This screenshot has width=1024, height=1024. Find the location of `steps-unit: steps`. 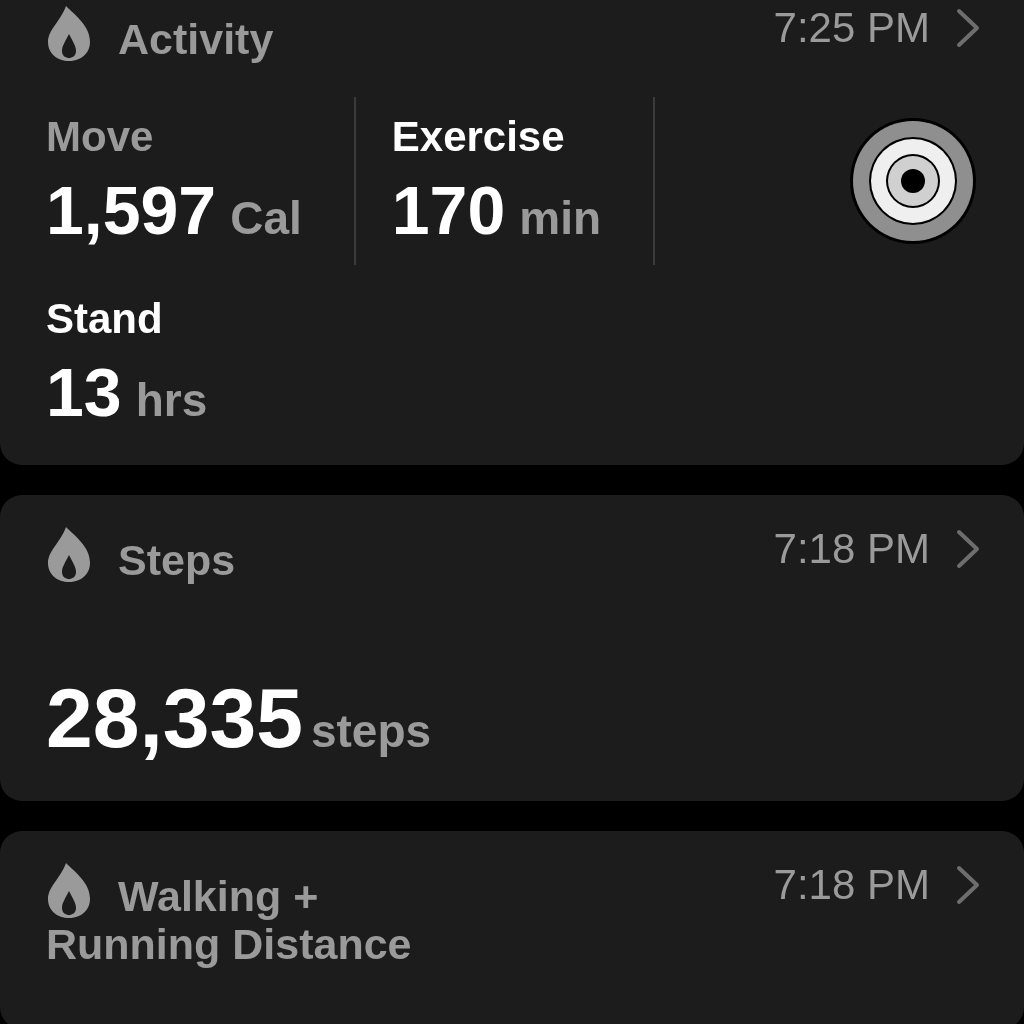

steps-unit: steps is located at coordinates (371, 731).